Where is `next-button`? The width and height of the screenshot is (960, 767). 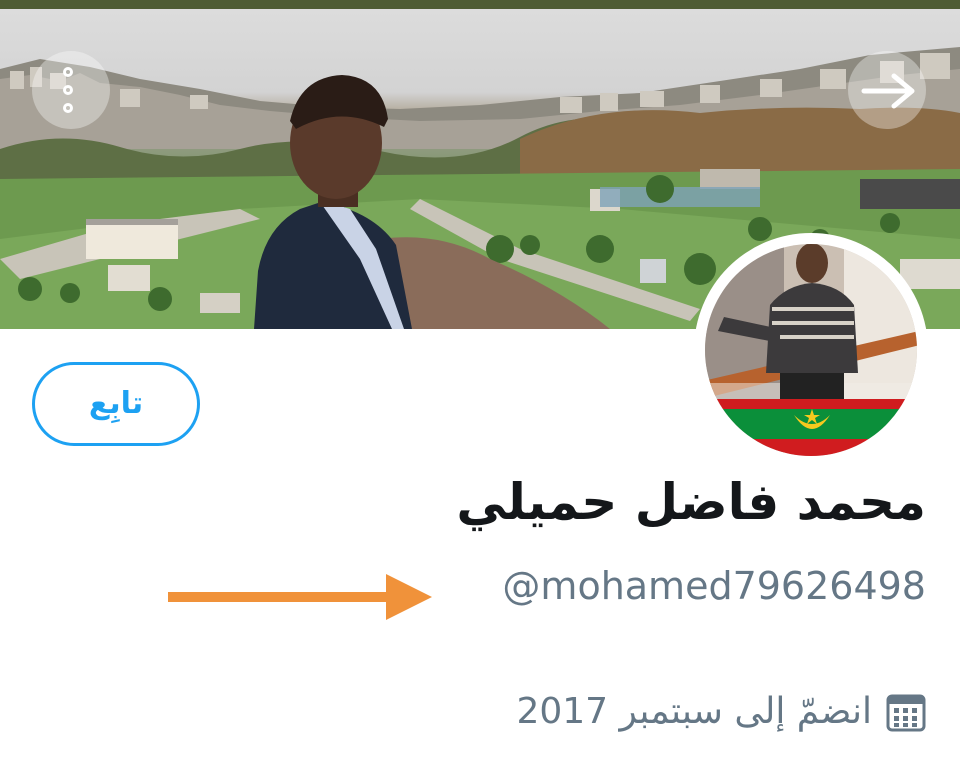
next-button is located at coordinates (887, 90).